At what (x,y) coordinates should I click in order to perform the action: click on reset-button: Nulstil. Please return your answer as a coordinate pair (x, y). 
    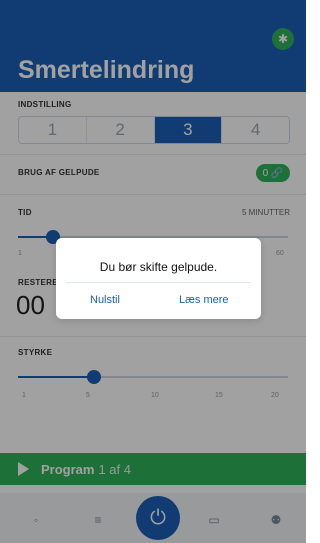
    Looking at the image, I should click on (105, 300).